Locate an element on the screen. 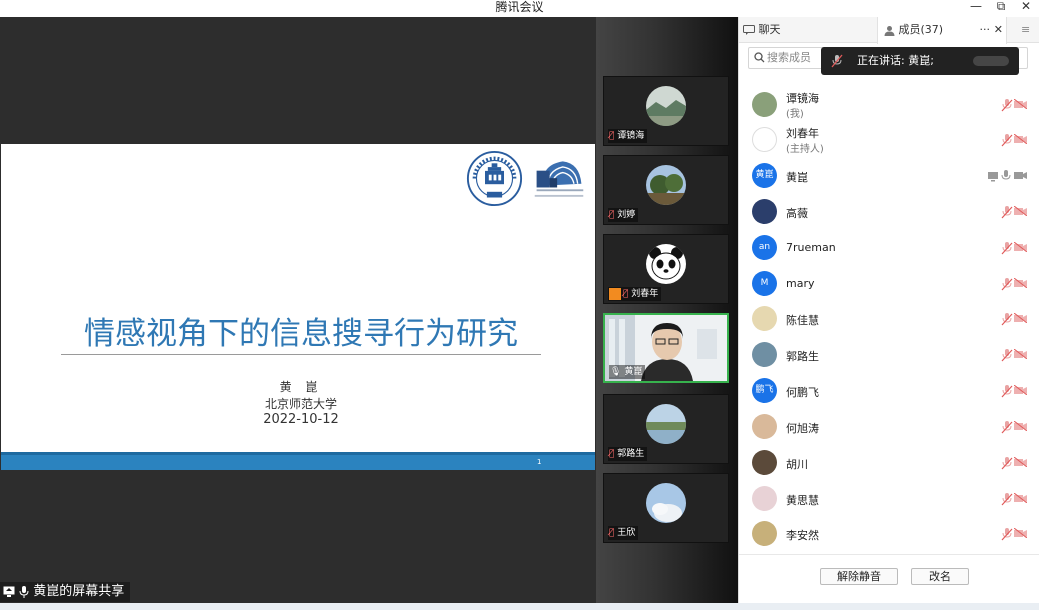 Image resolution: width=1039 pixels, height=610 pixels. close-window-button: ✕ is located at coordinates (1026, 8).